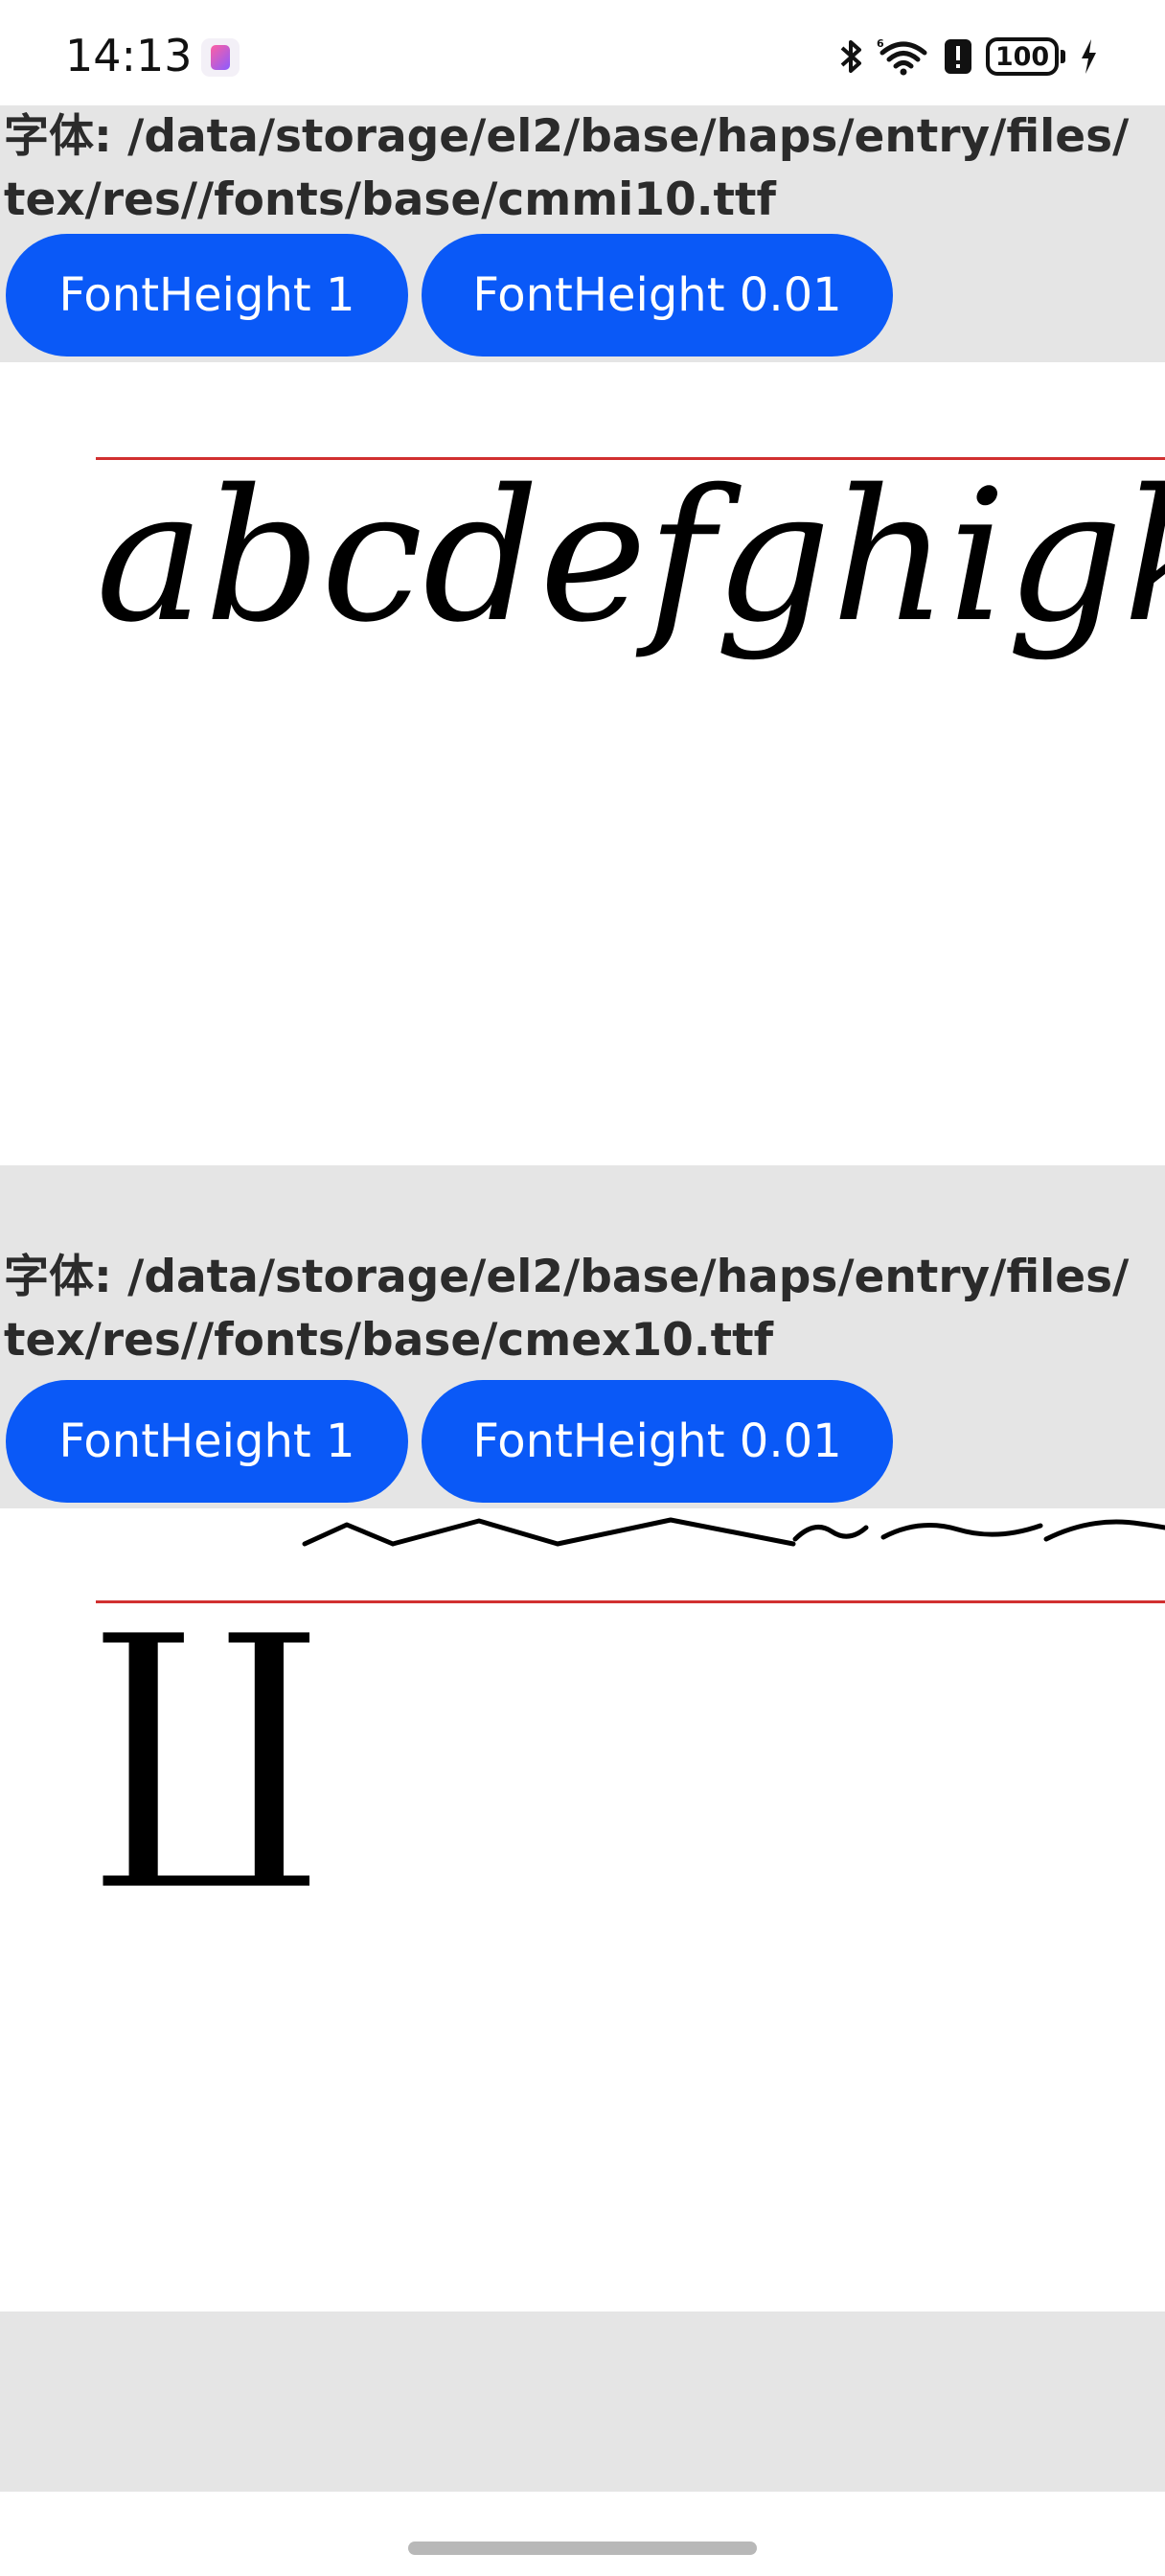 The width and height of the screenshot is (1165, 2576). I want to click on sample-text: abcdefghigklmn, so click(631, 556).